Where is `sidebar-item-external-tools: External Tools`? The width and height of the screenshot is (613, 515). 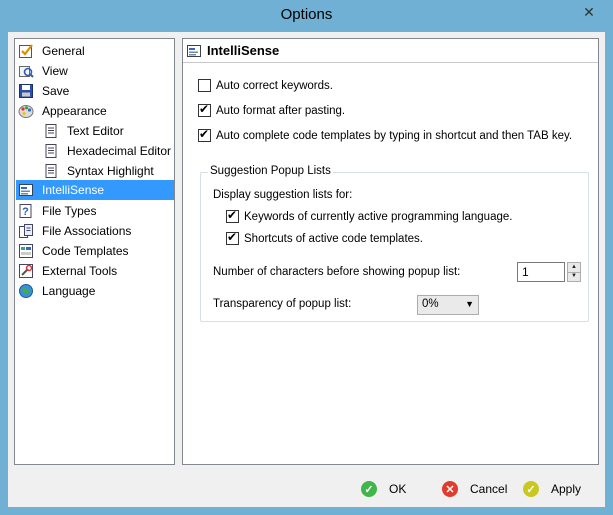
sidebar-item-external-tools: External Tools is located at coordinates (68, 271).